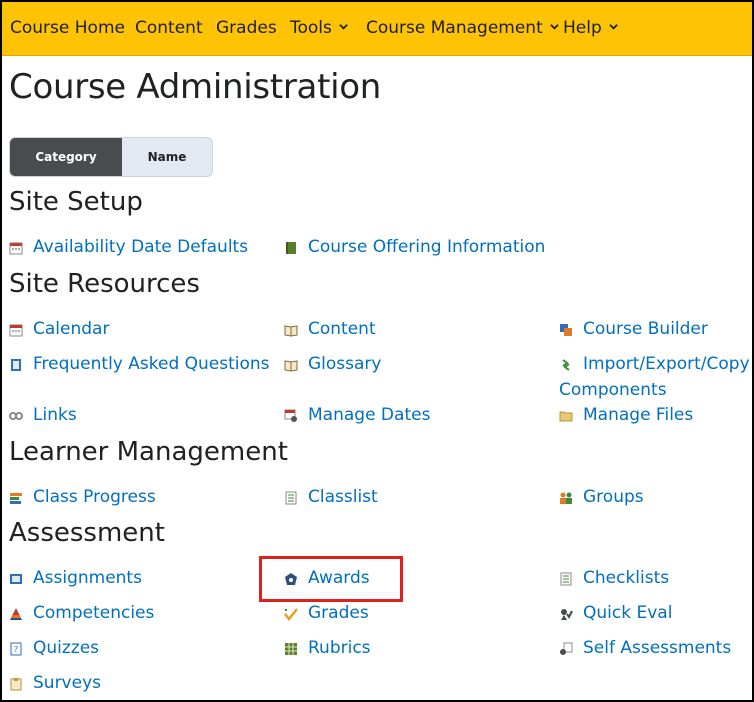  What do you see at coordinates (291, 649) in the screenshot?
I see `rubric-grid-icon` at bounding box center [291, 649].